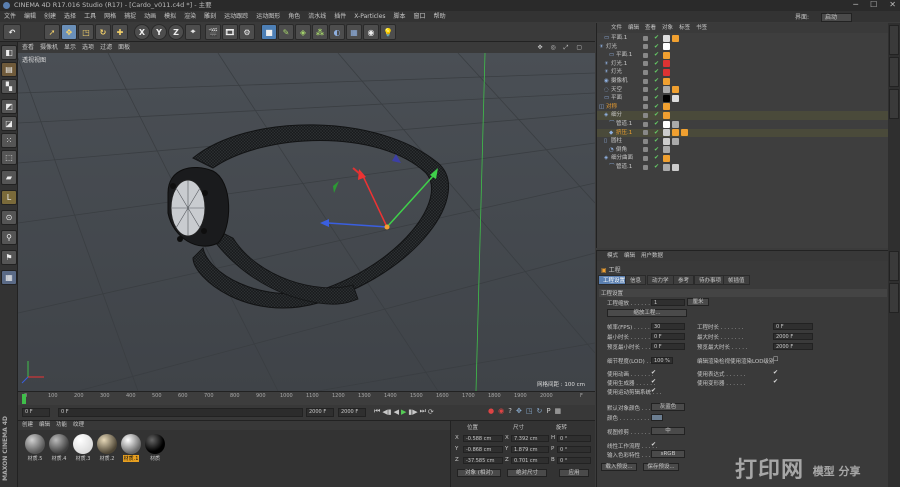 The height and width of the screenshot is (487, 900). I want to click on menu-window: 窗口, so click(420, 16).